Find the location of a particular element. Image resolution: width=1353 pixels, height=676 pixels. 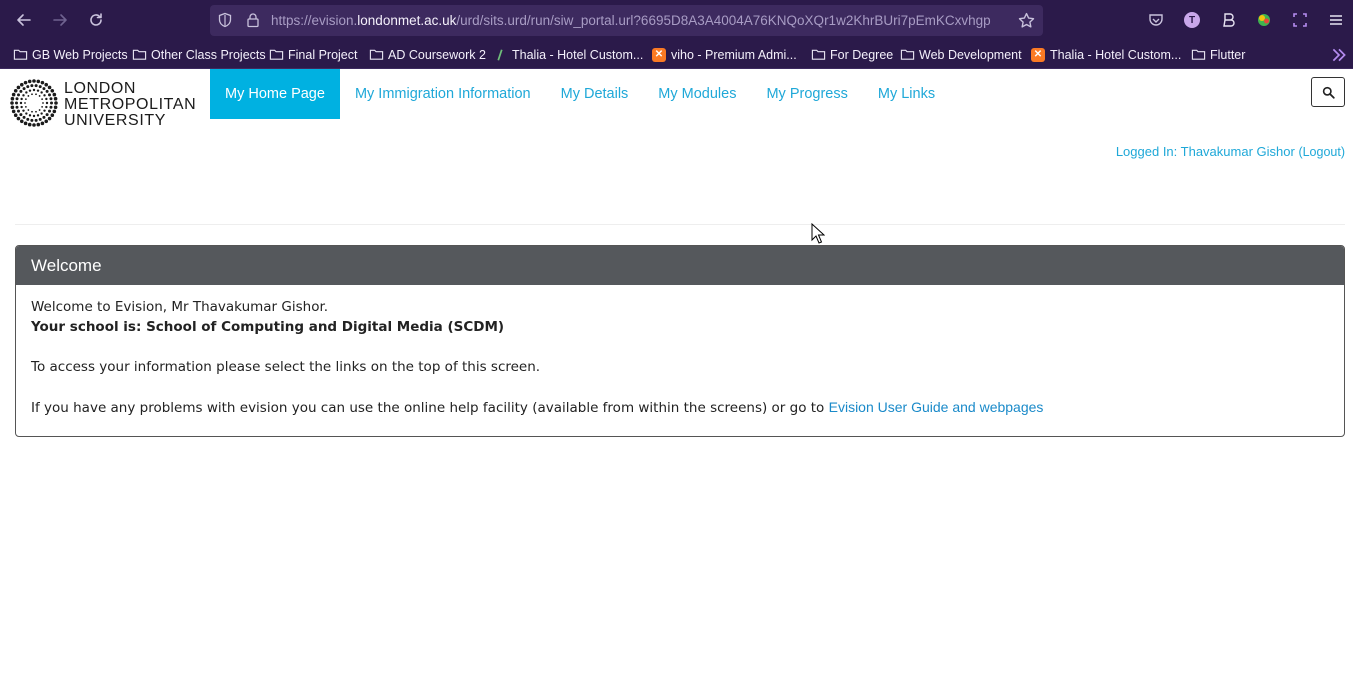

nav-my-details: My Details is located at coordinates (595, 94).